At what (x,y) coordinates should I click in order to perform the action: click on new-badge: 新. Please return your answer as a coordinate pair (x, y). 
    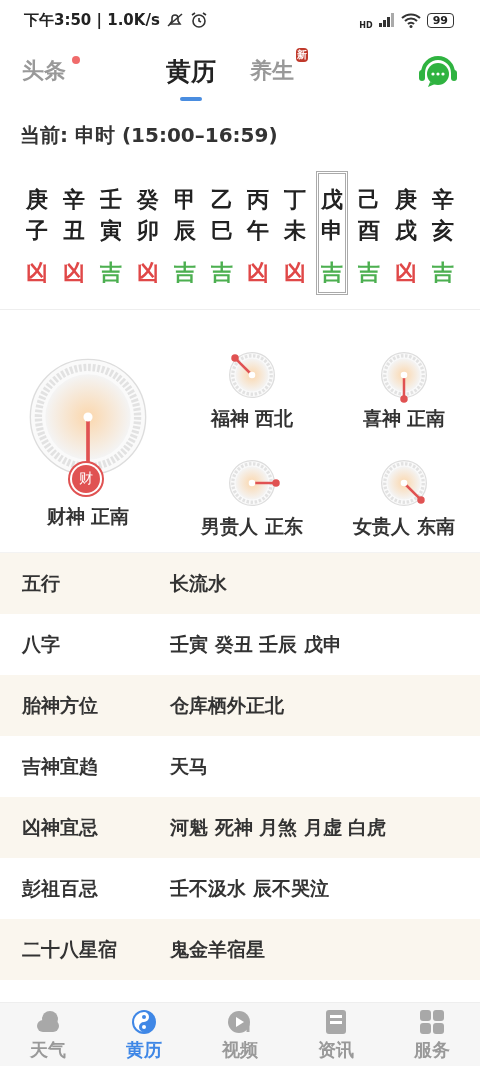
    Looking at the image, I should click on (302, 55).